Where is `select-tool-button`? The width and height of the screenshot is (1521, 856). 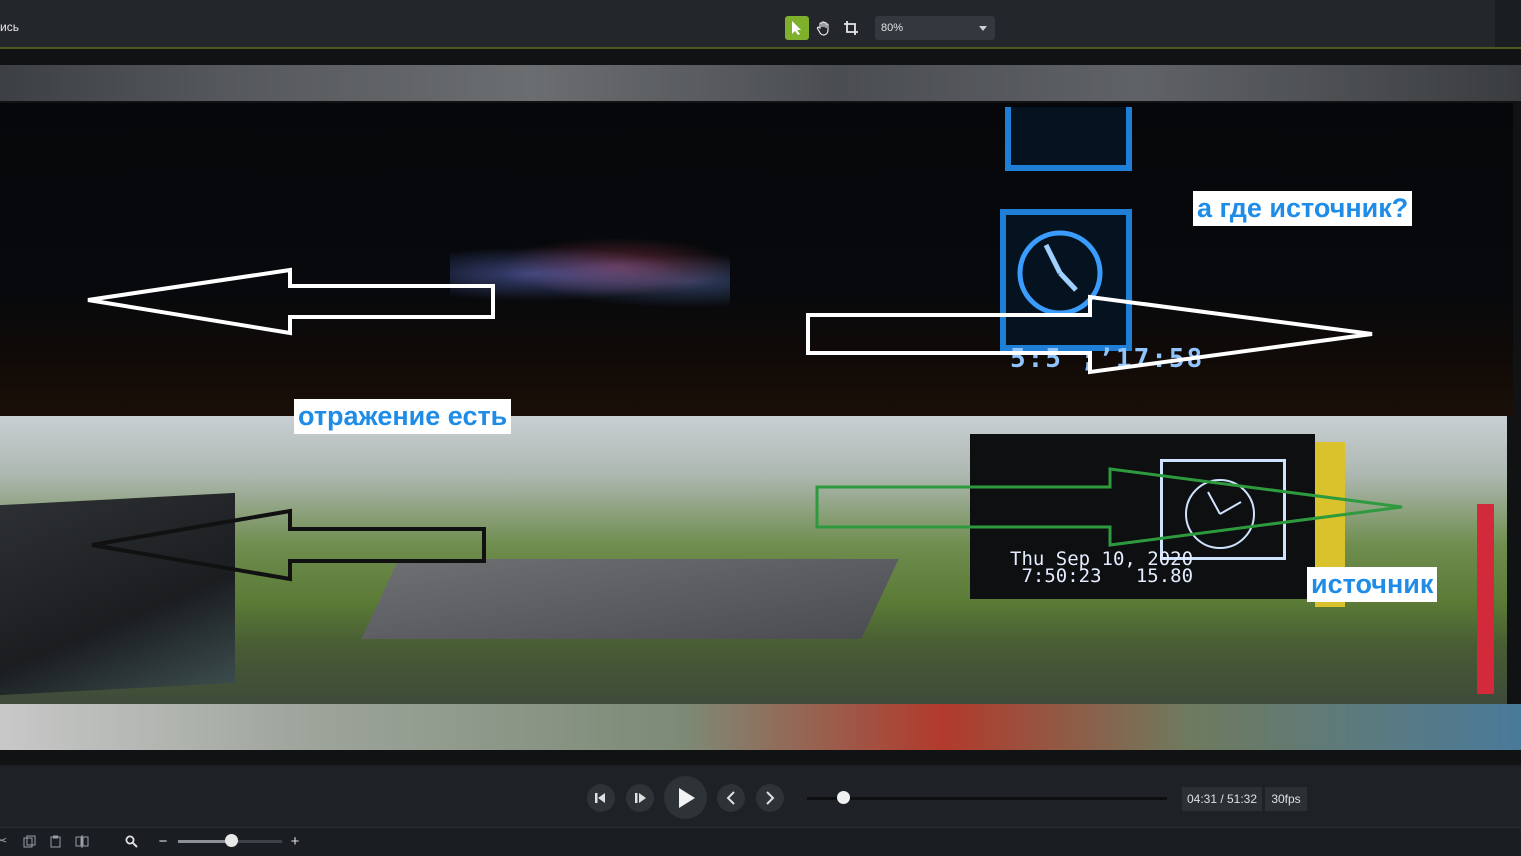
select-tool-button is located at coordinates (797, 28).